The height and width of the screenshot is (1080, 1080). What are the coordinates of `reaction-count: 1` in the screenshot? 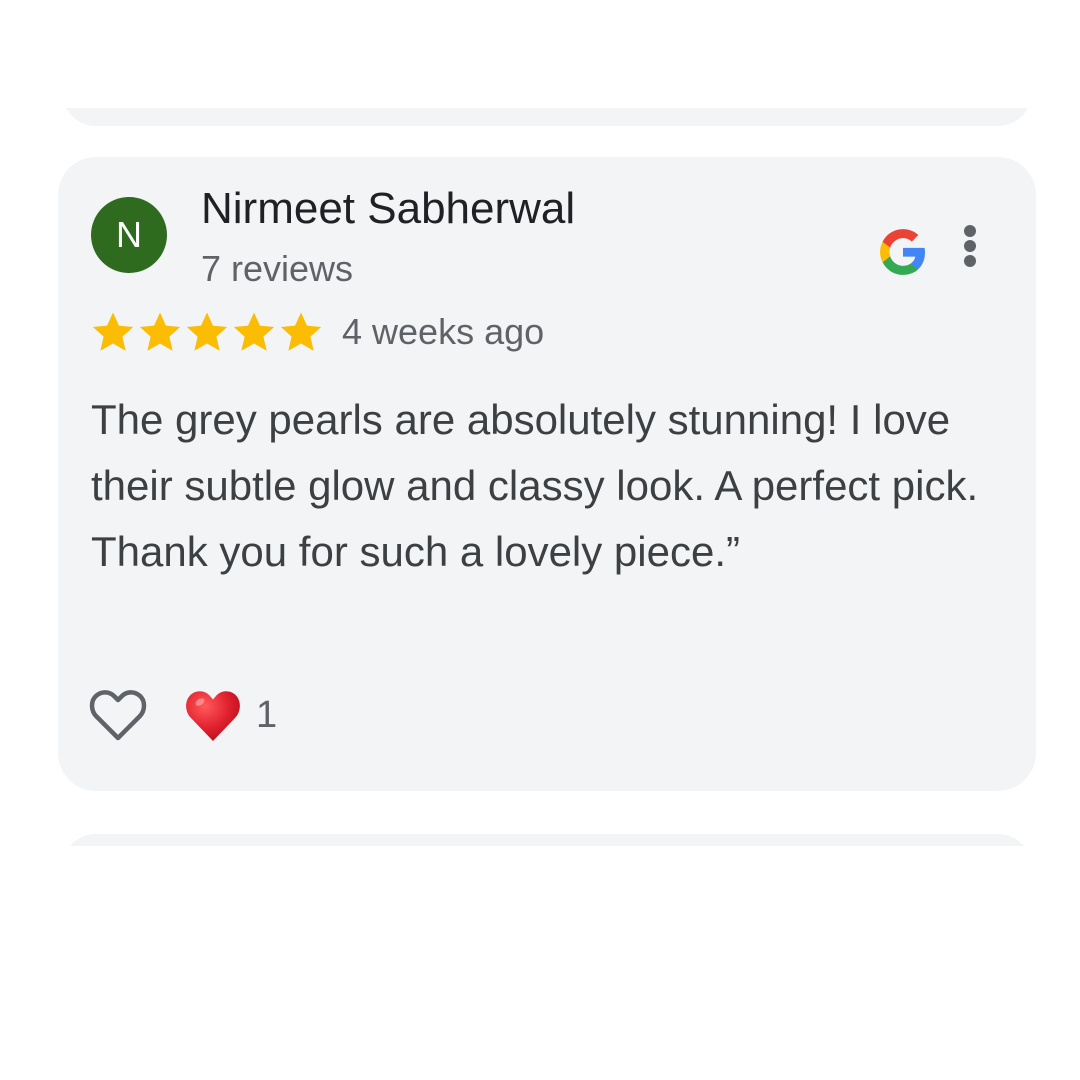 It's located at (267, 715).